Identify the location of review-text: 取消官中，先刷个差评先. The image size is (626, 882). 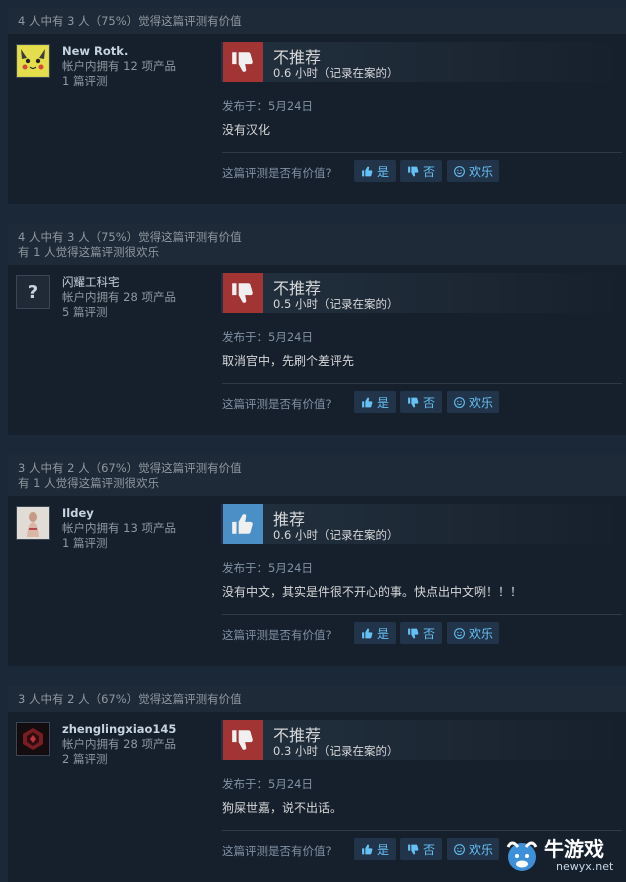
(288, 361).